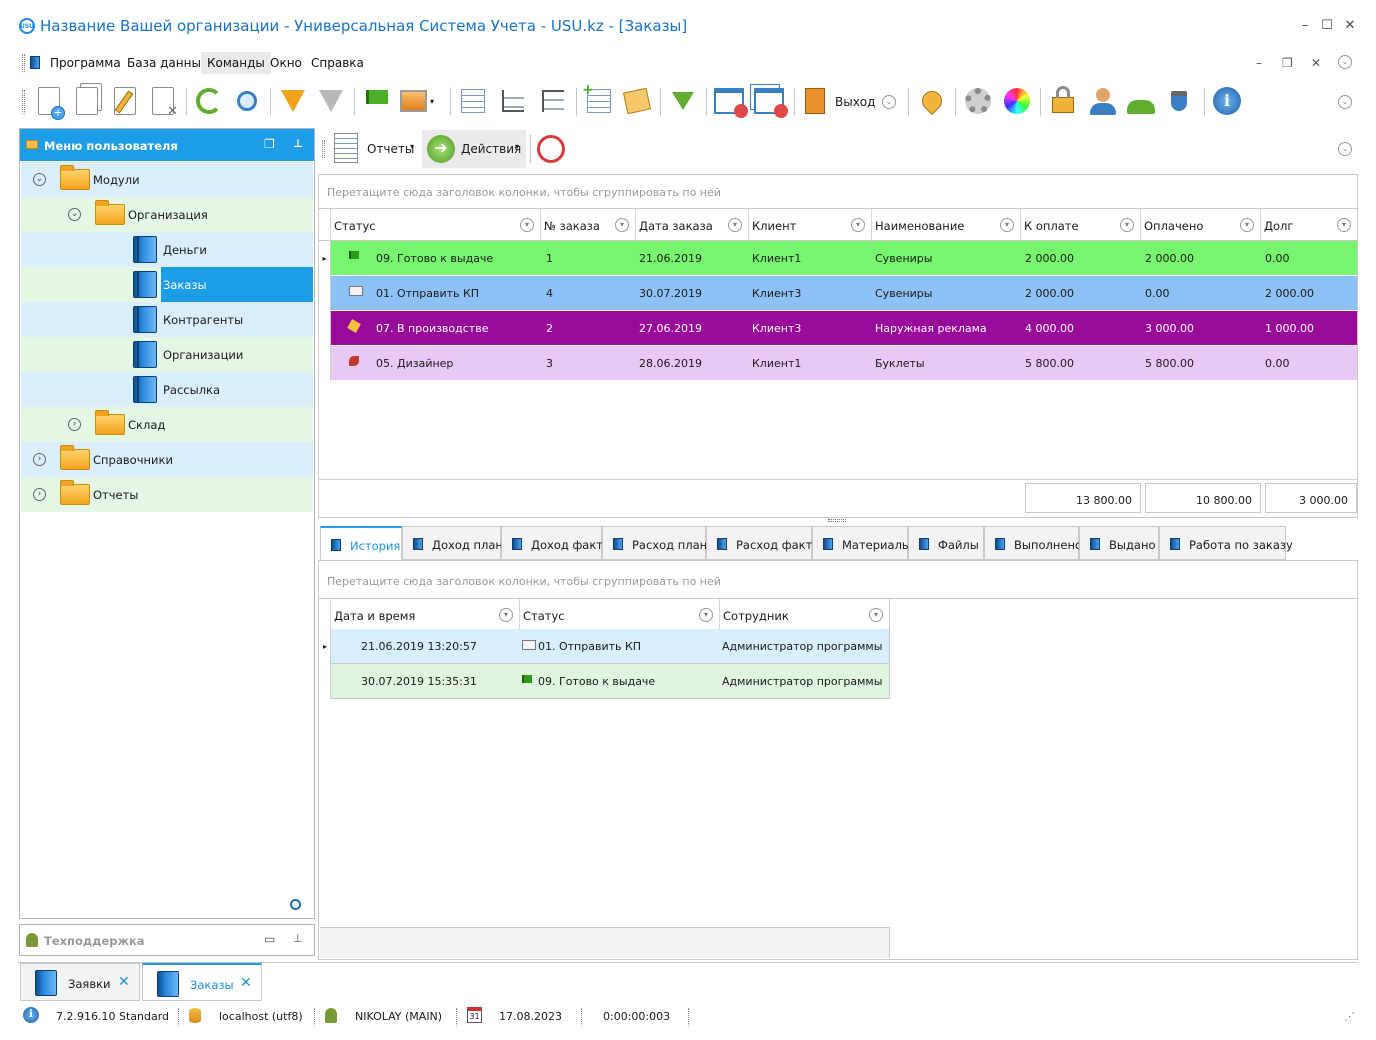 Image resolution: width=1376 pixels, height=1040 pixels. What do you see at coordinates (167, 284) in the screenshot?
I see `tree-item-orders: Заказы` at bounding box center [167, 284].